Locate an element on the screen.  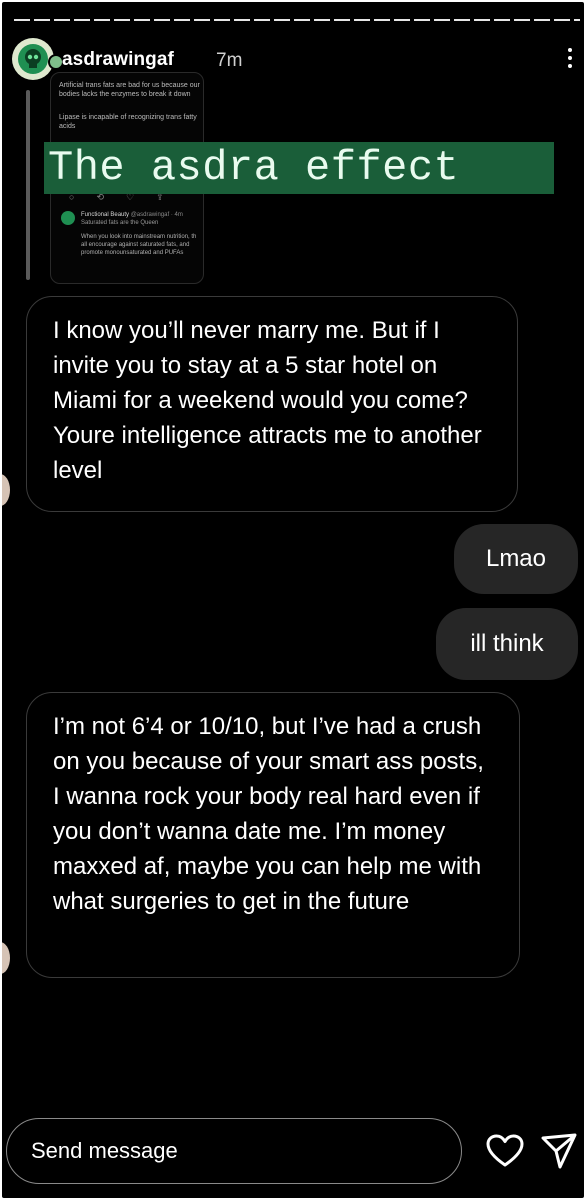
reply-handle: @asdrawingaf · 4m is located at coordinates (156, 215).